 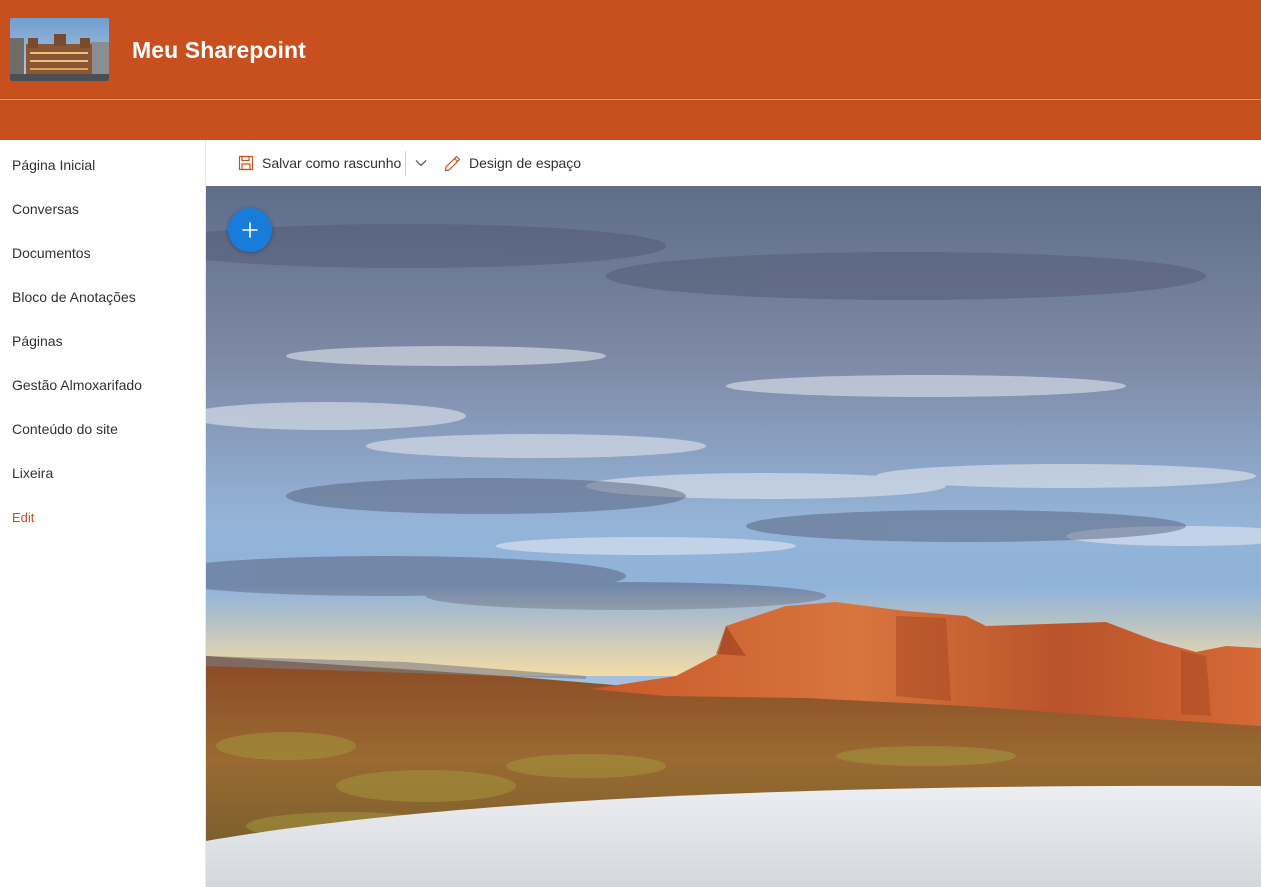 I want to click on command-bar: Salvar como rascunho Design de espaço, so click(x=733, y=163).